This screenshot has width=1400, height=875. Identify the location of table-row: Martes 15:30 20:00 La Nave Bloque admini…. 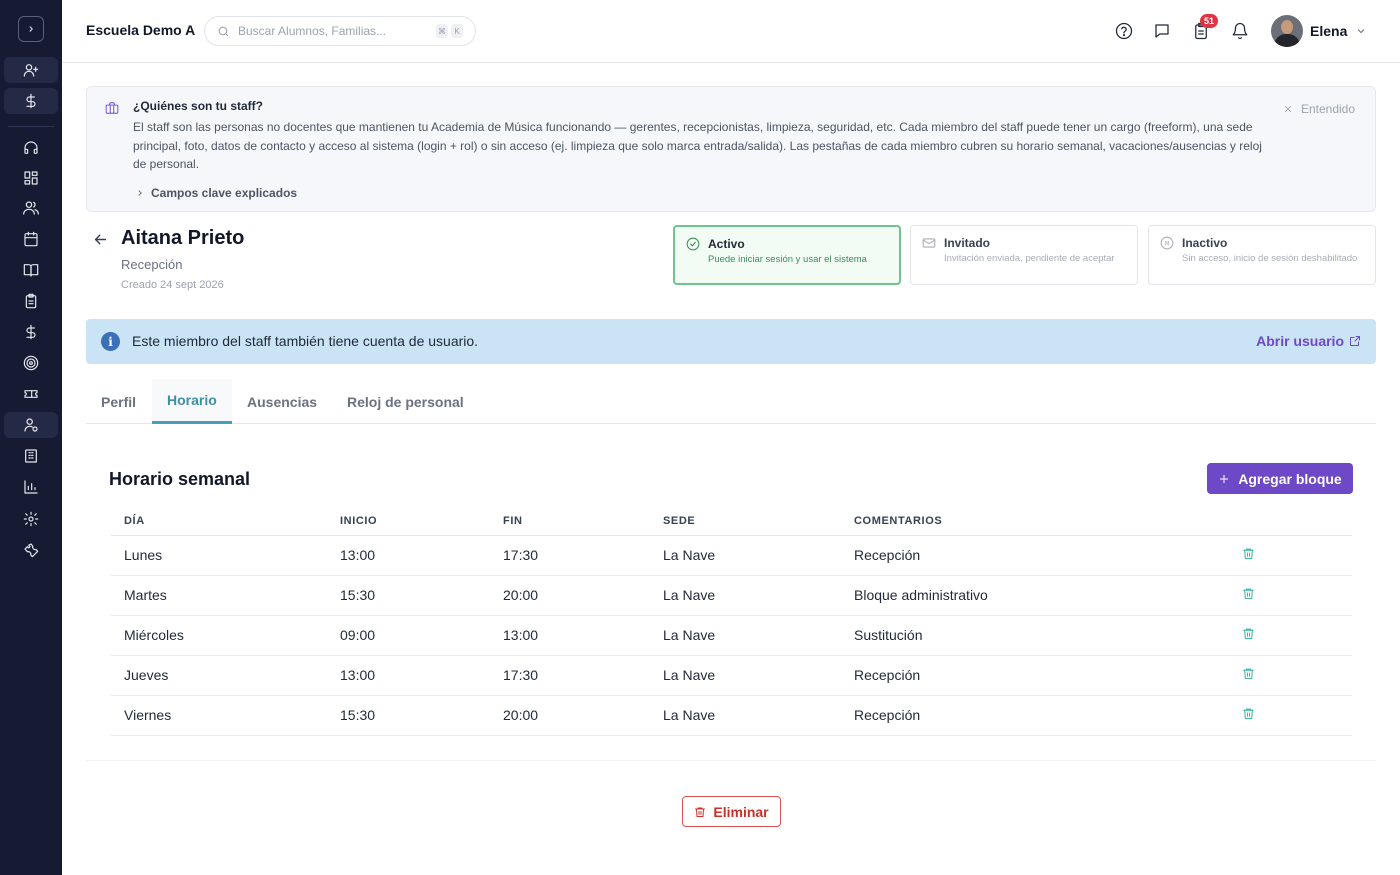
(731, 595).